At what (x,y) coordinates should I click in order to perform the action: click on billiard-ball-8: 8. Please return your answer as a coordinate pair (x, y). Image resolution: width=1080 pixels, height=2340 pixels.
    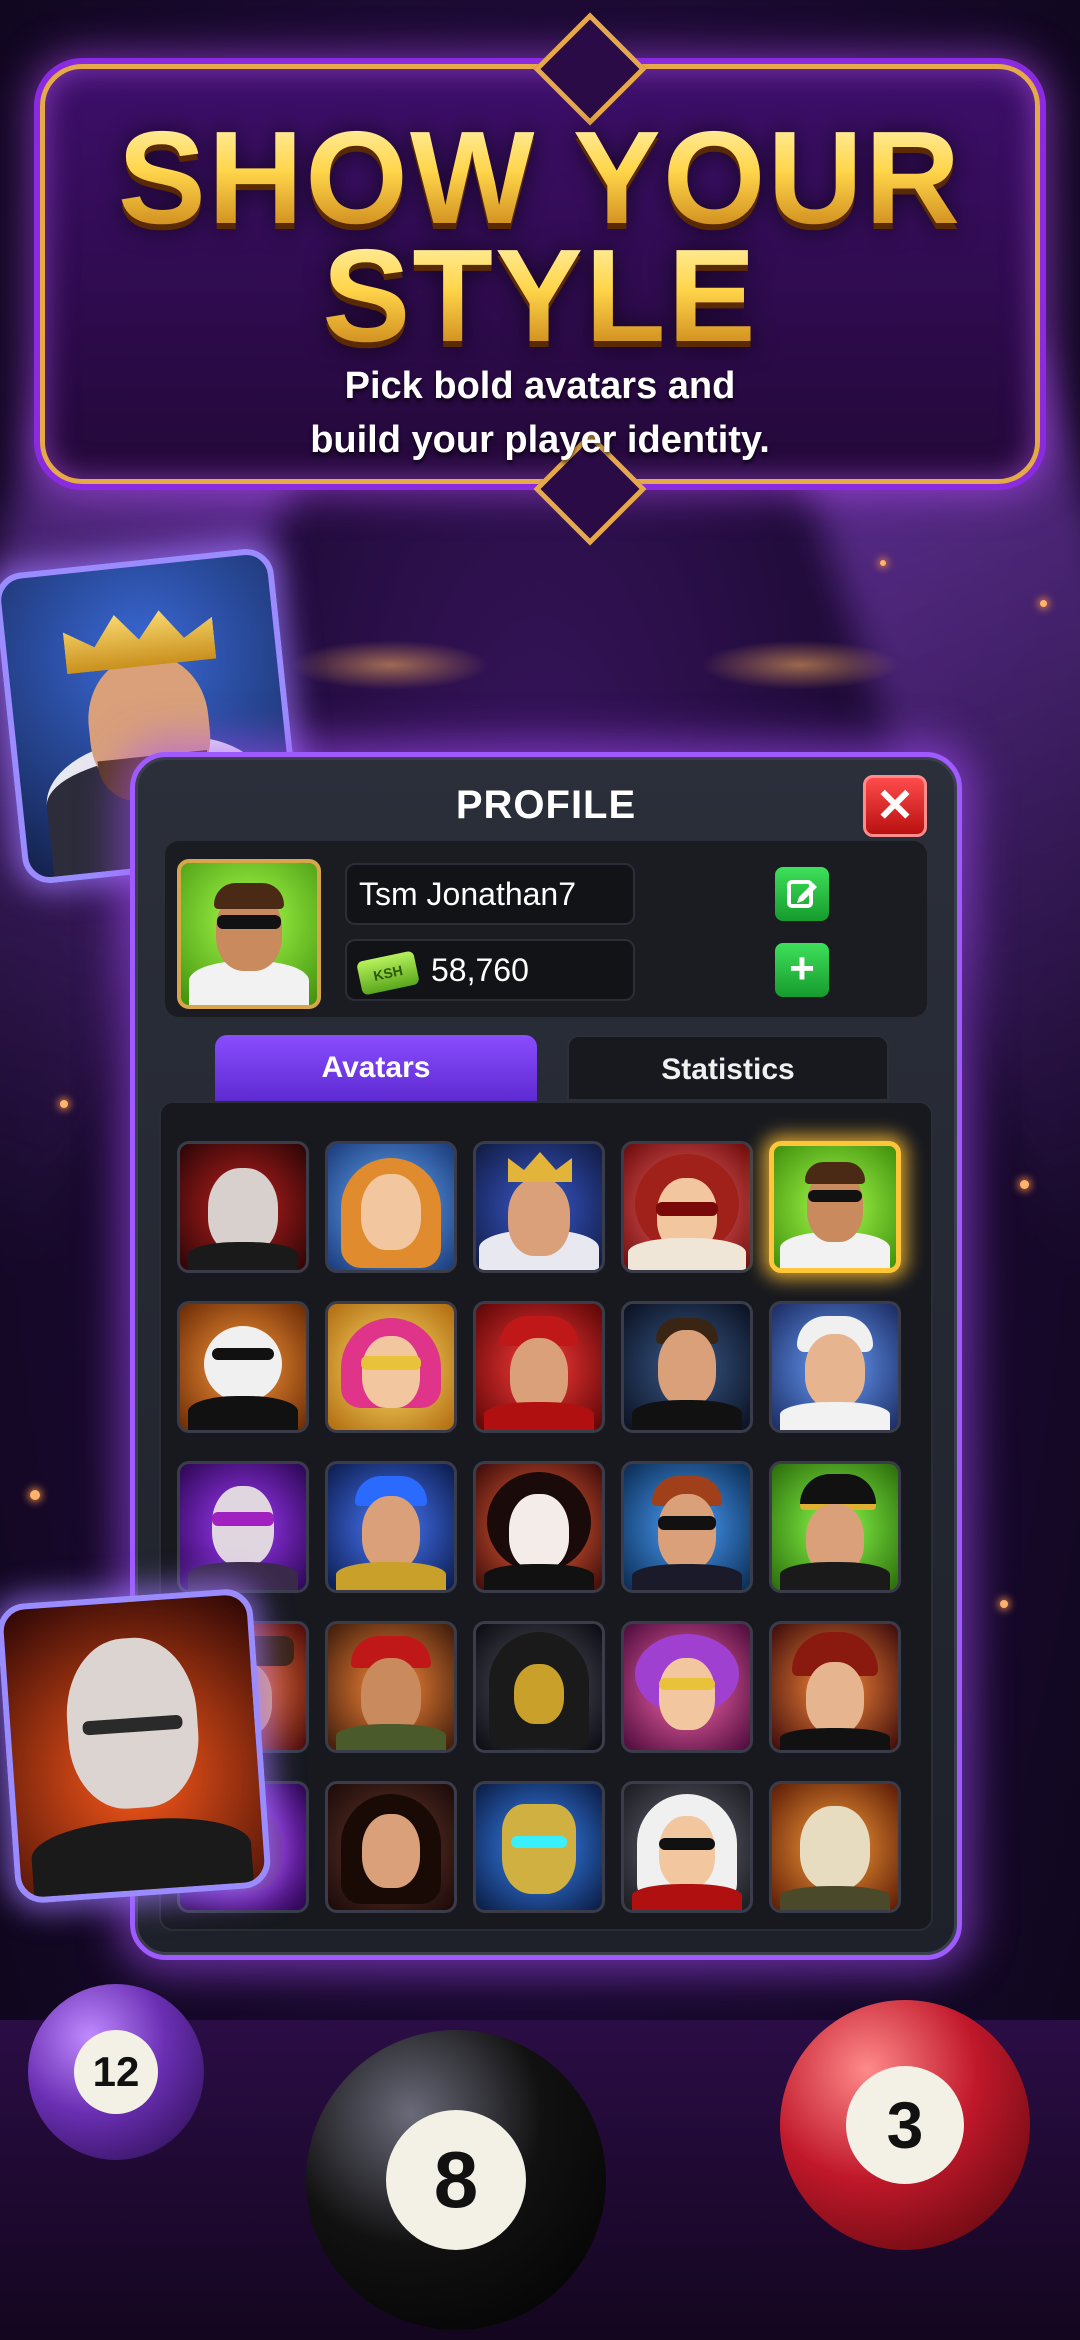
    Looking at the image, I should click on (456, 2180).